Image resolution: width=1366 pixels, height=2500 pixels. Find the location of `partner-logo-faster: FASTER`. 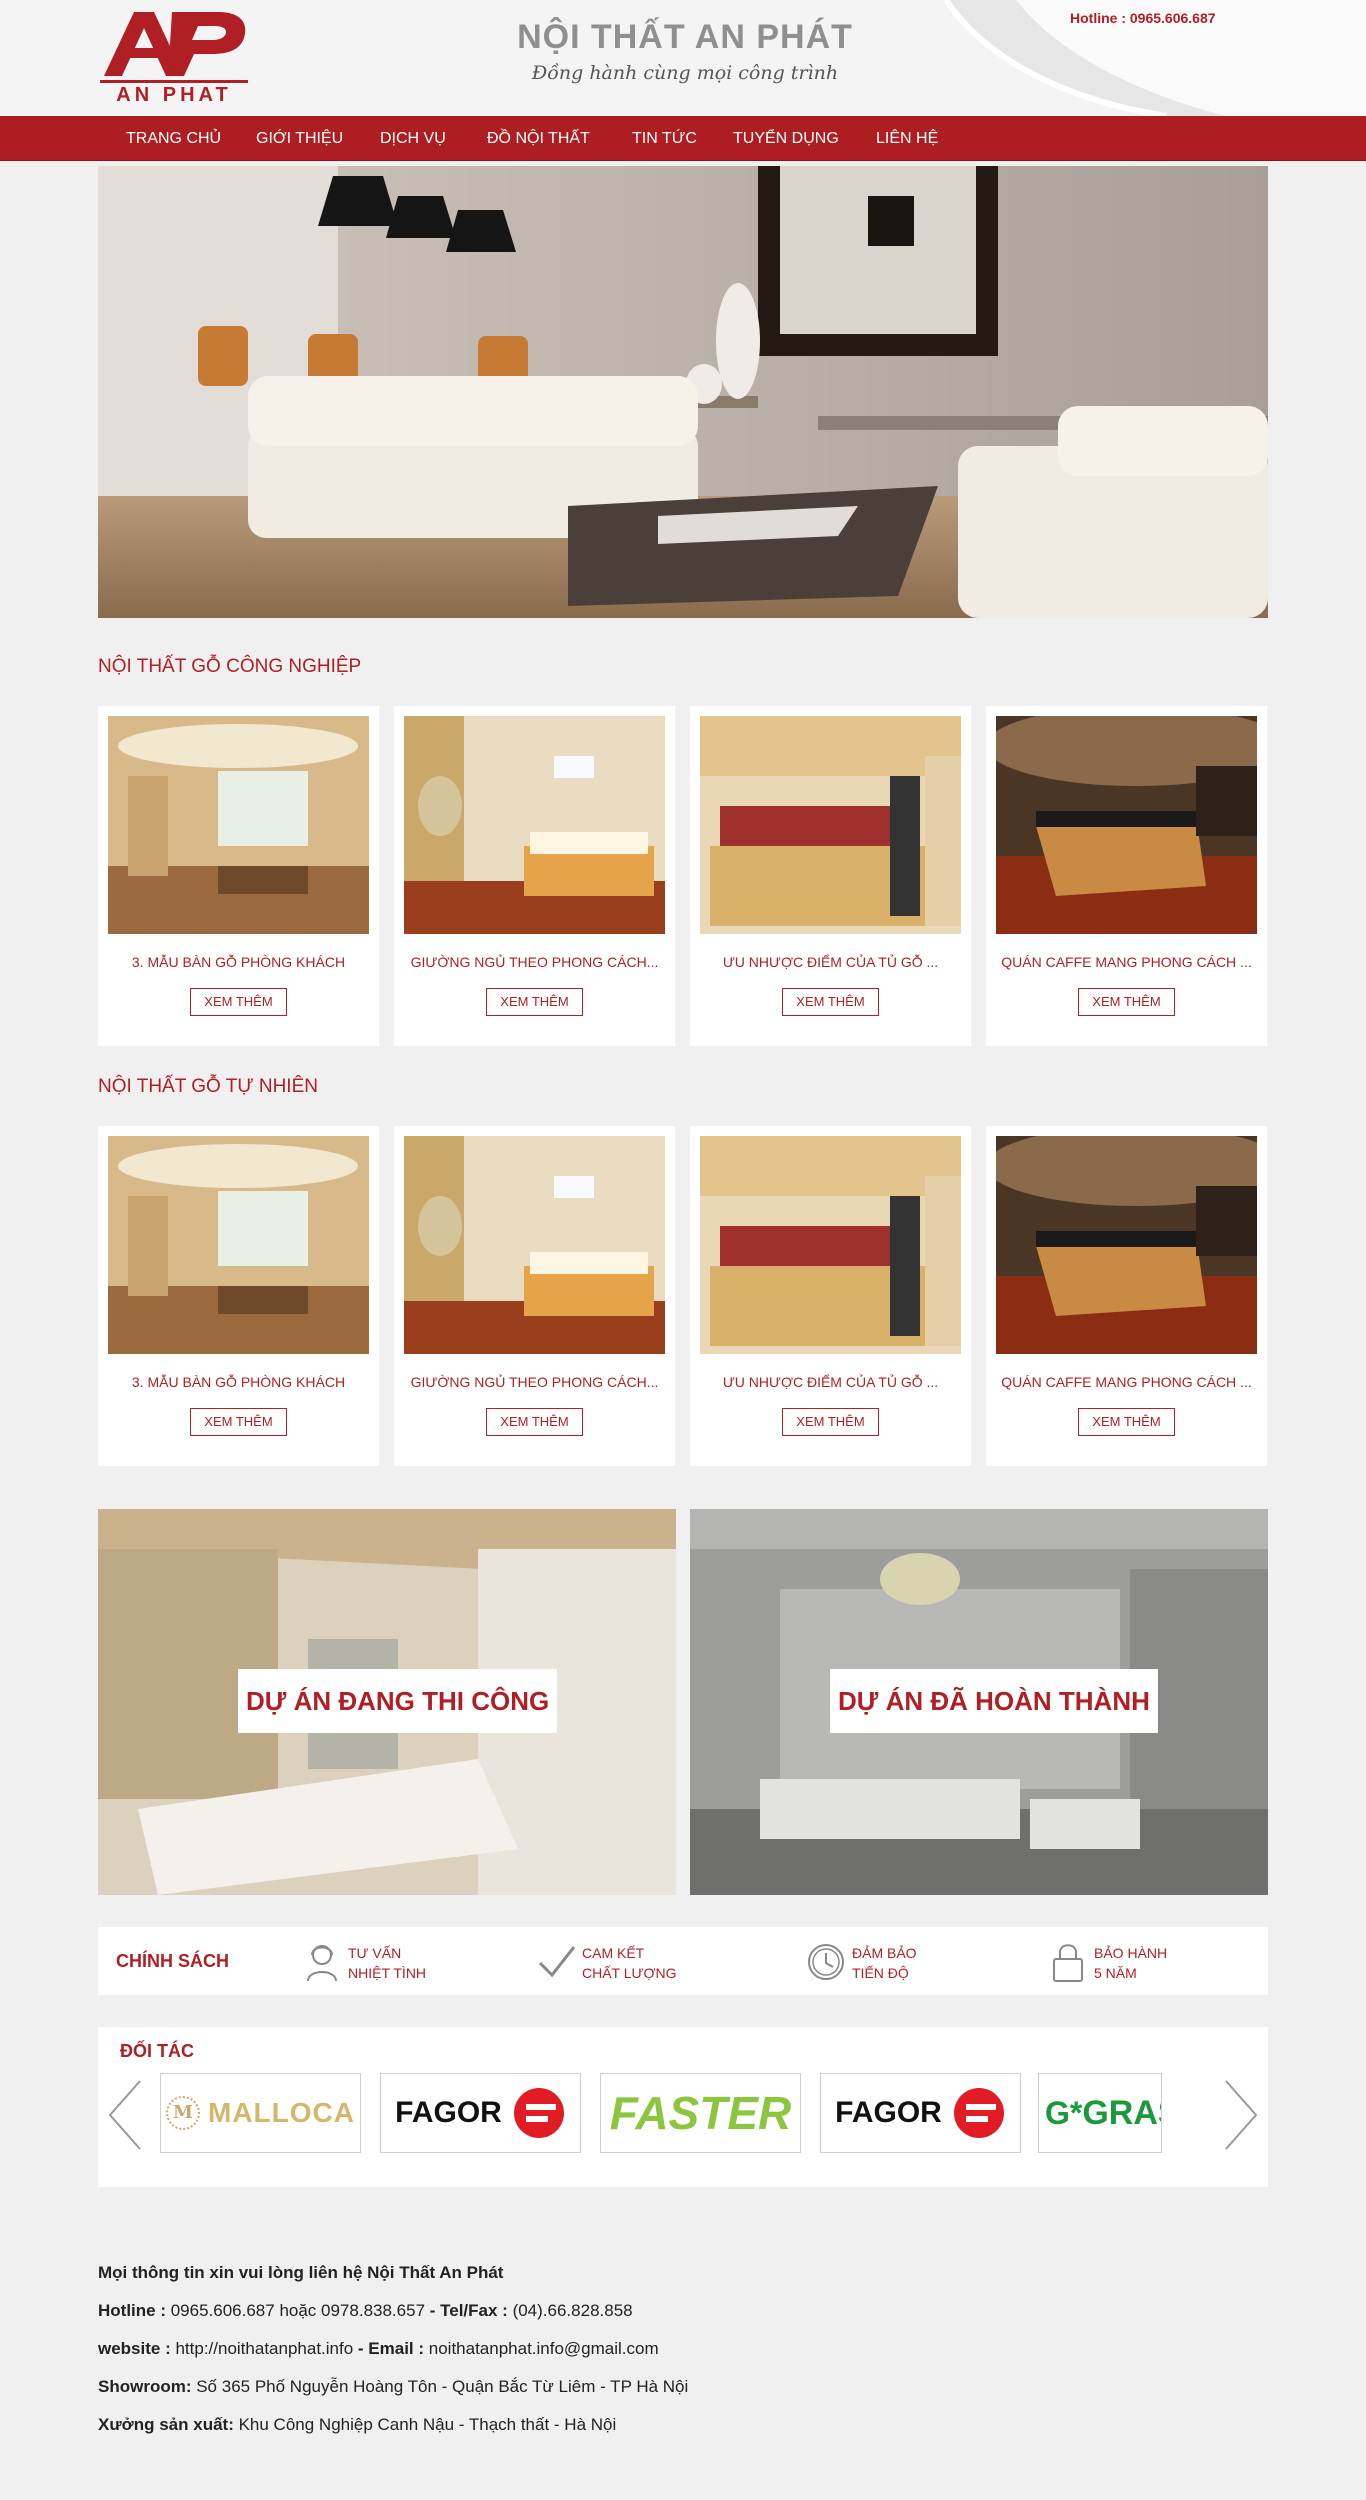

partner-logo-faster: FASTER is located at coordinates (700, 2113).